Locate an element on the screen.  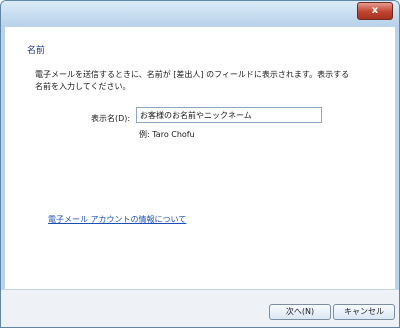
page-title: 名前 is located at coordinates (36, 51).